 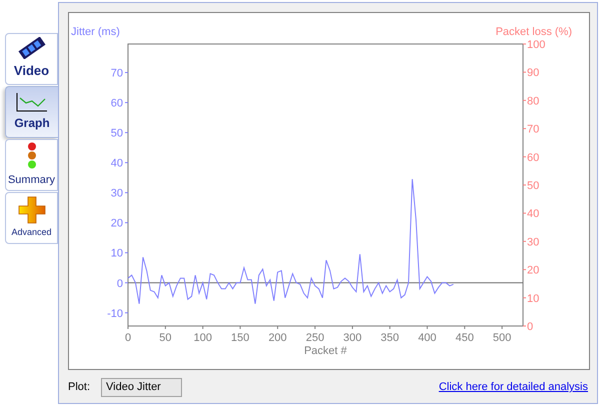 I want to click on x-tick-label: 150, so click(x=240, y=338).